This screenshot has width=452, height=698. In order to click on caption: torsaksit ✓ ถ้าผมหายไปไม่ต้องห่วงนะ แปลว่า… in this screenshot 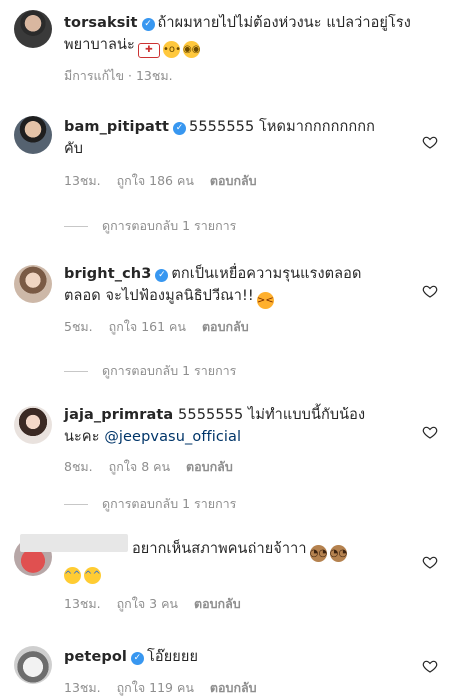, I will do `click(226, 45)`.